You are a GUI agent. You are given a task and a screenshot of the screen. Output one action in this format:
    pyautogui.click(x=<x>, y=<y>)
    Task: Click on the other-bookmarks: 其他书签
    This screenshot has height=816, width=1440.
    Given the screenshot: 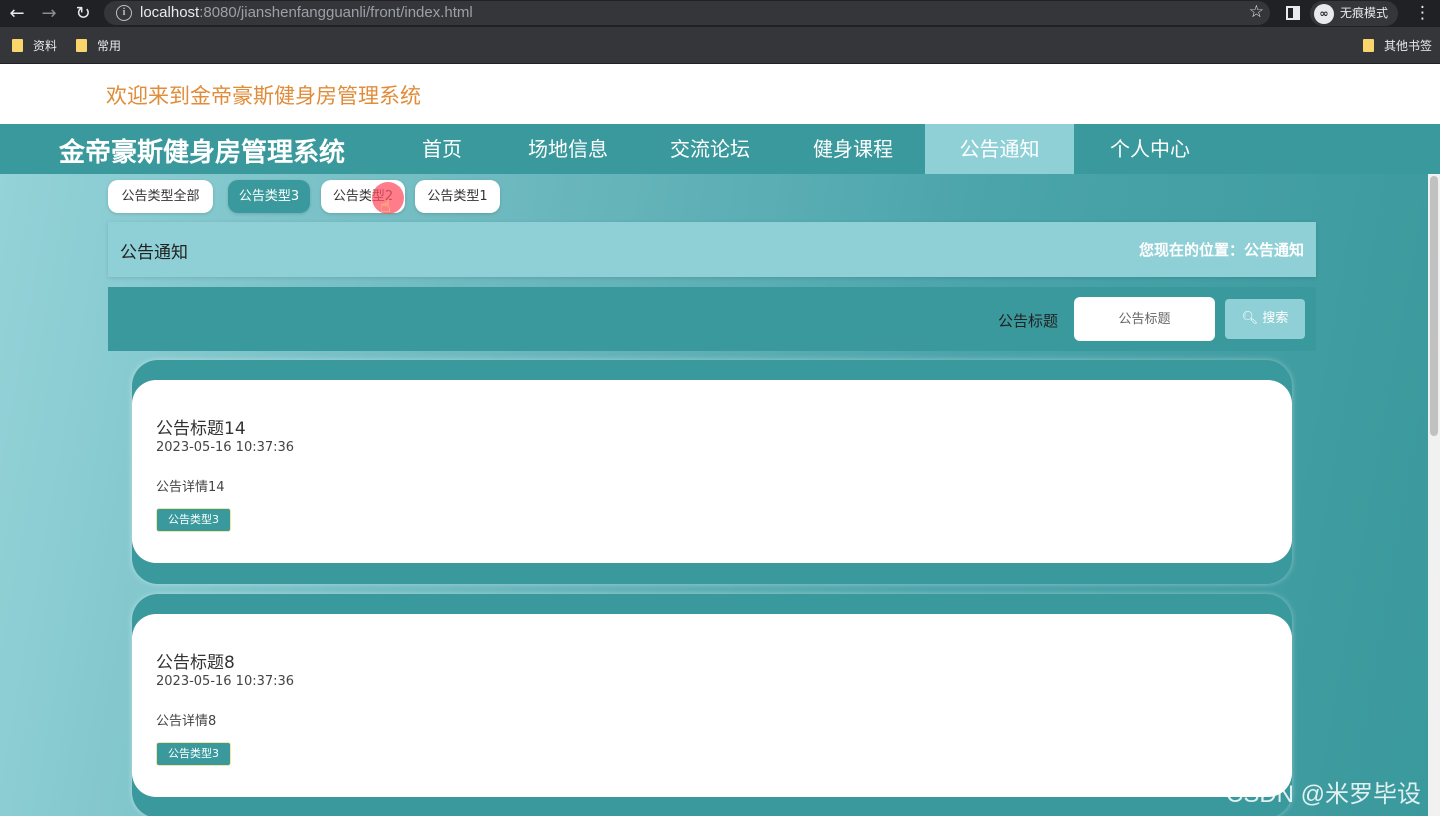 What is the action you would take?
    pyautogui.click(x=1397, y=45)
    